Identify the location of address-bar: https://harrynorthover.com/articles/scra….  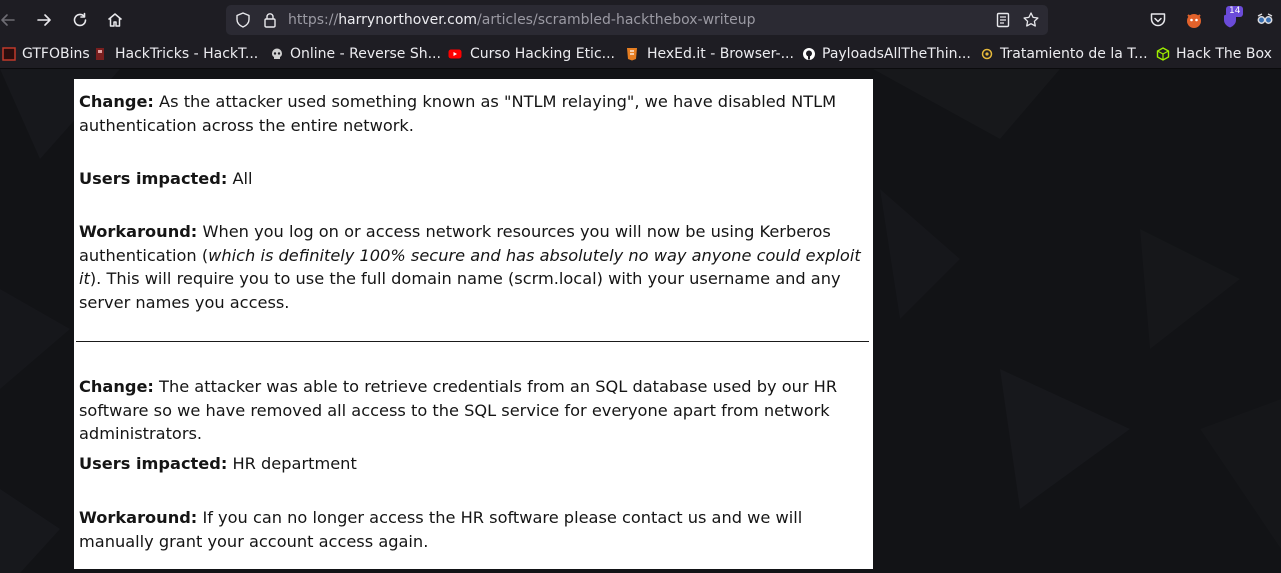
(637, 20).